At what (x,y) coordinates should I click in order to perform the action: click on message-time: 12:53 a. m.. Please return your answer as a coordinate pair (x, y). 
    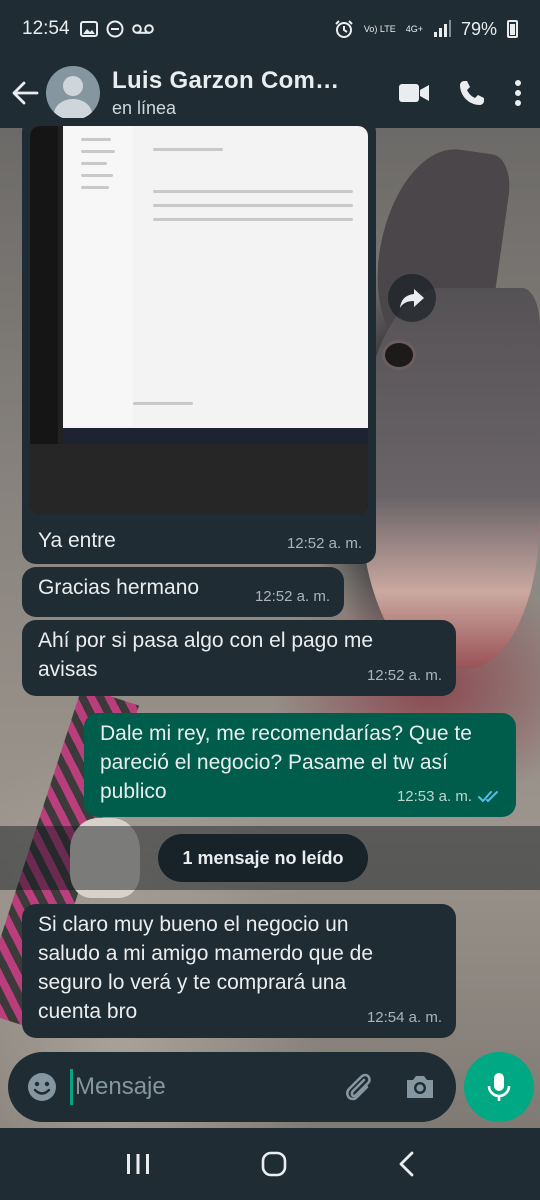
    Looking at the image, I should click on (434, 796).